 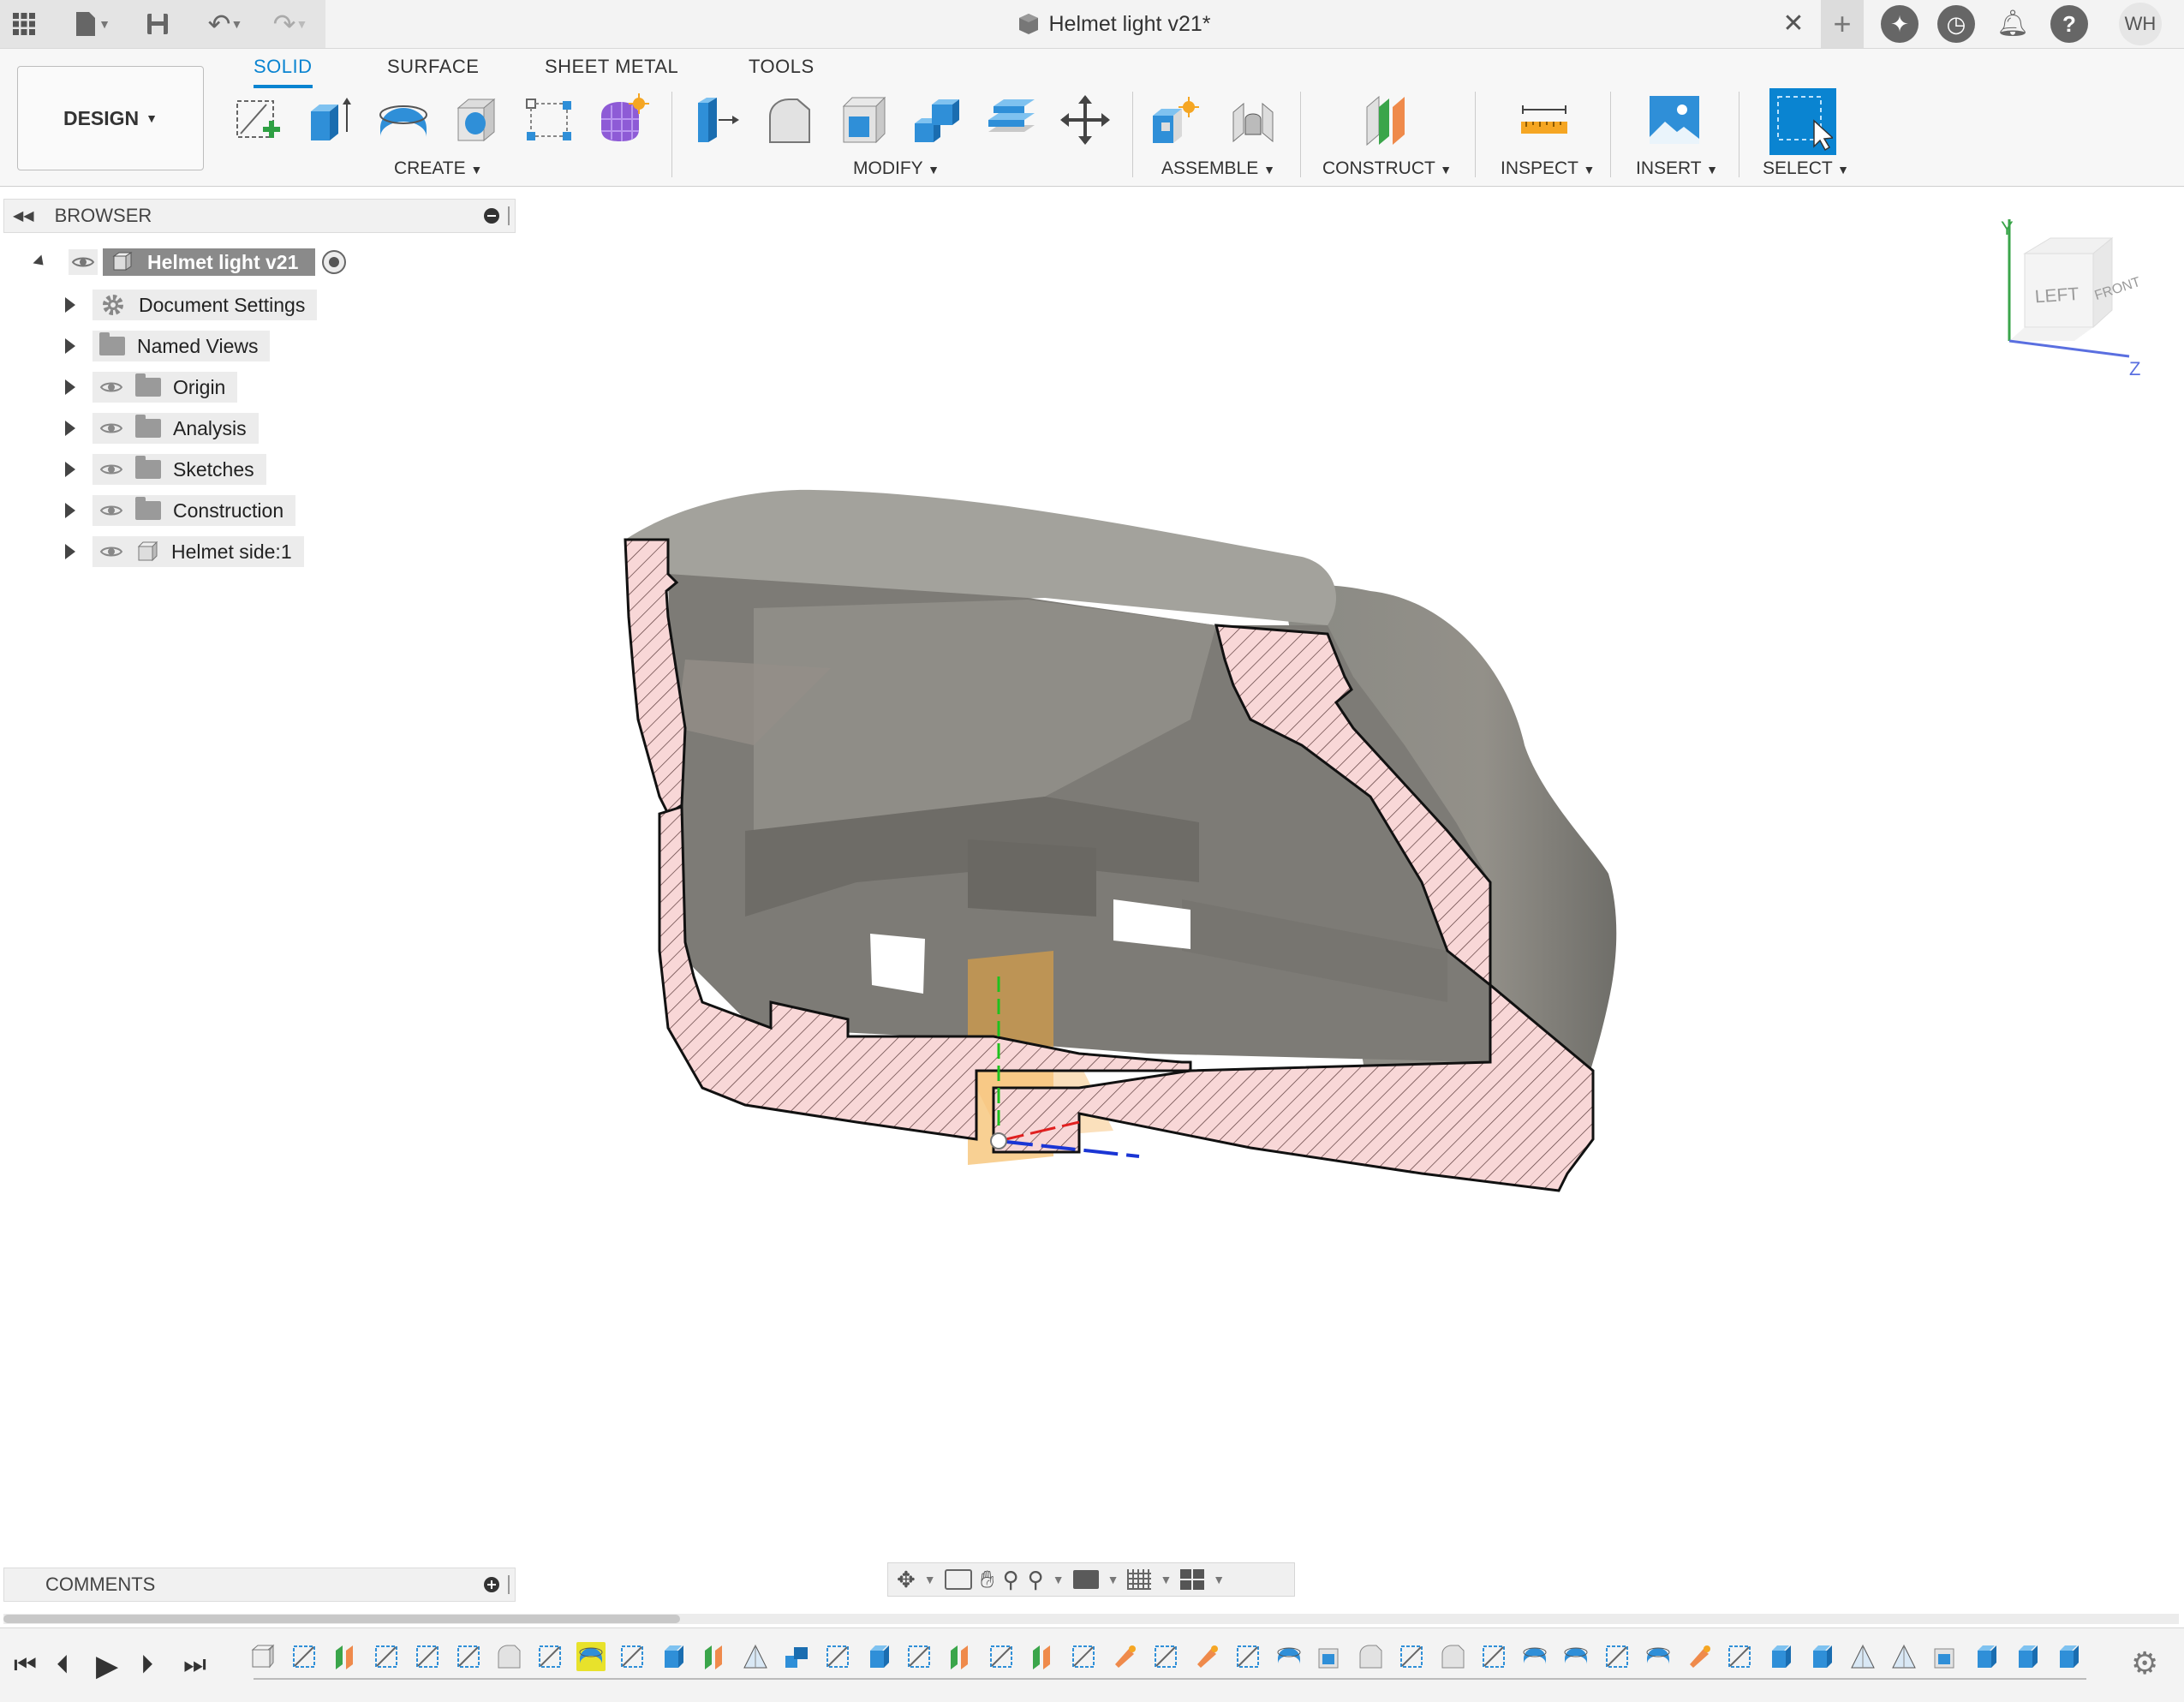 What do you see at coordinates (1945, 1656) in the screenshot?
I see `timeline-feature-shell-icon` at bounding box center [1945, 1656].